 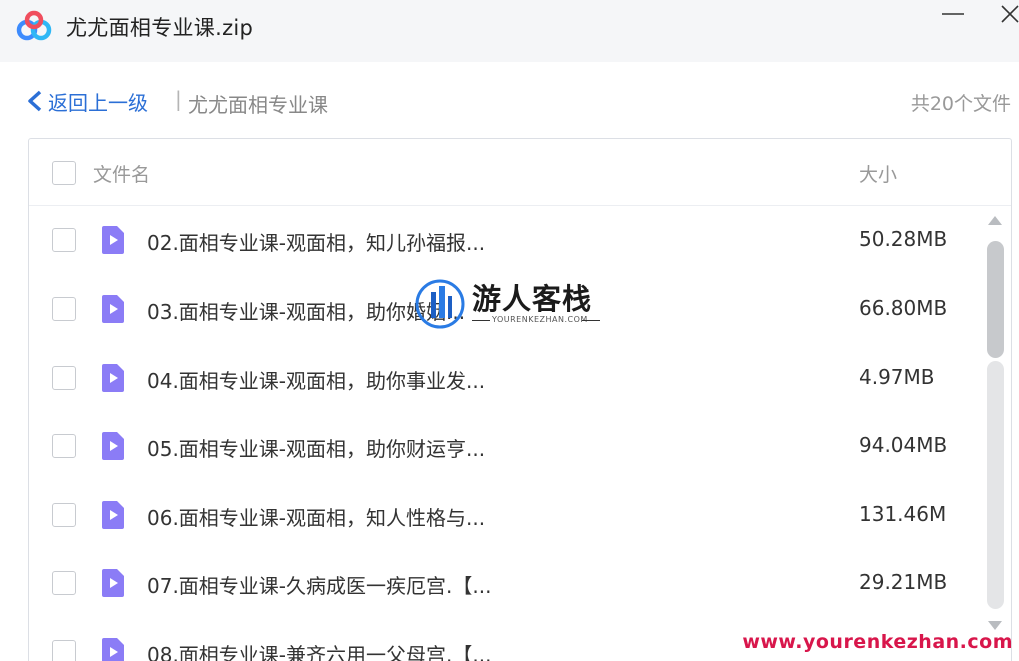 I want to click on watermark-rule-left, so click(x=481, y=320).